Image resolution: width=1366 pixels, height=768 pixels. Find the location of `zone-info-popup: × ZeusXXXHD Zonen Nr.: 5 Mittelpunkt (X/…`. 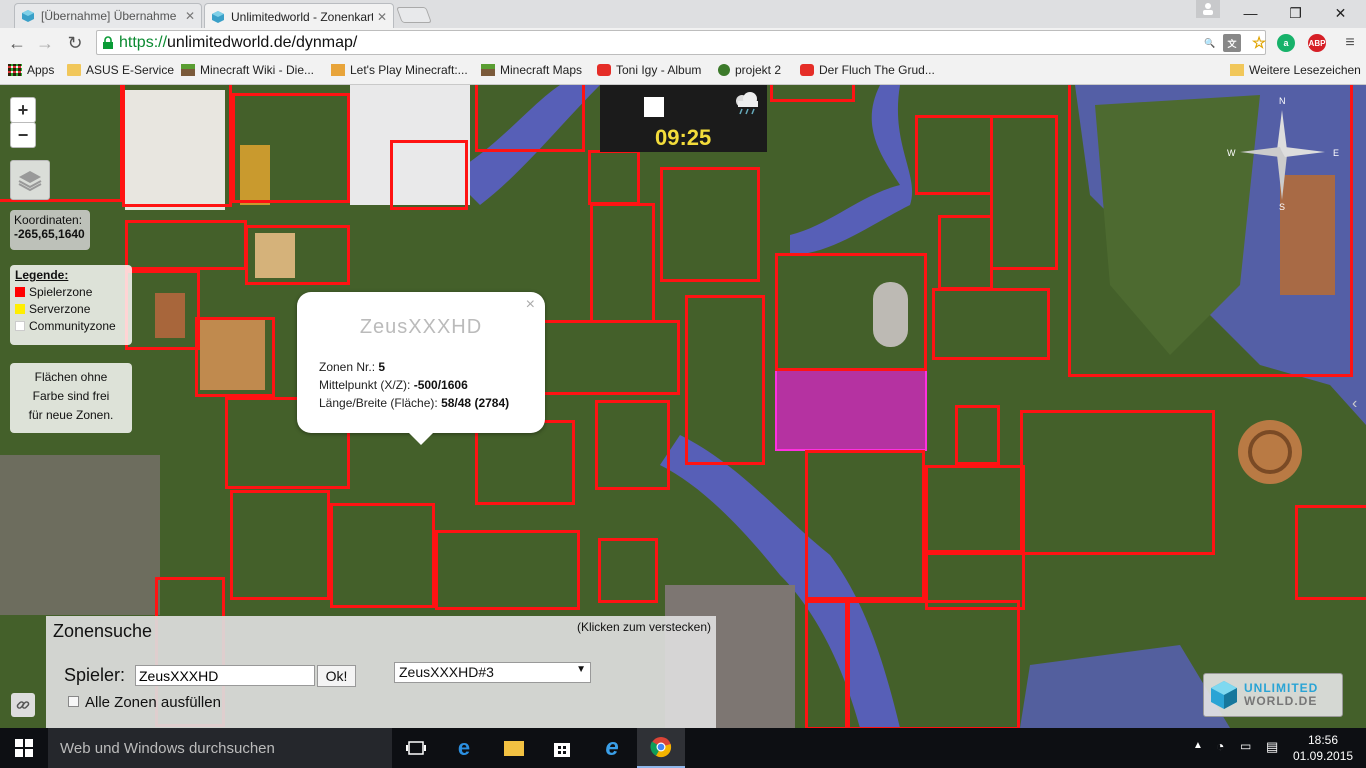

zone-info-popup: × ZeusXXXHD Zonen Nr.: 5 Mittelpunkt (X/… is located at coordinates (421, 368).